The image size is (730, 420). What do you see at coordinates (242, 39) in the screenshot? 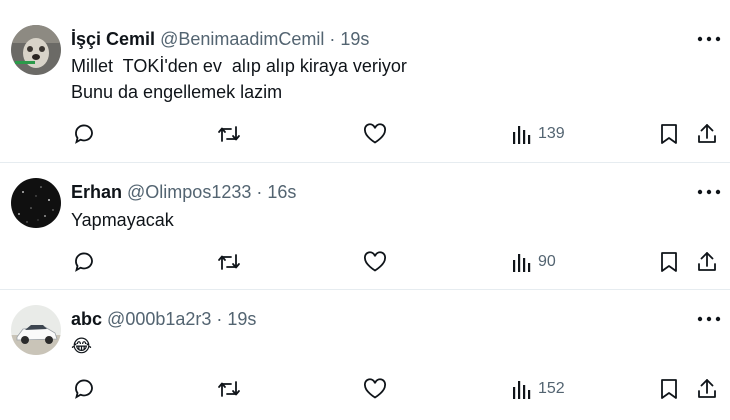
I see `handle: @BenimaadimCemil` at bounding box center [242, 39].